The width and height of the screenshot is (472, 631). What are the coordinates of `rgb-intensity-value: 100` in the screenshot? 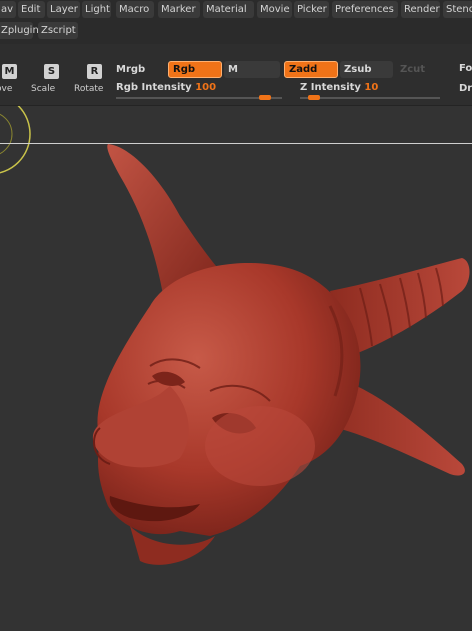 It's located at (206, 87).